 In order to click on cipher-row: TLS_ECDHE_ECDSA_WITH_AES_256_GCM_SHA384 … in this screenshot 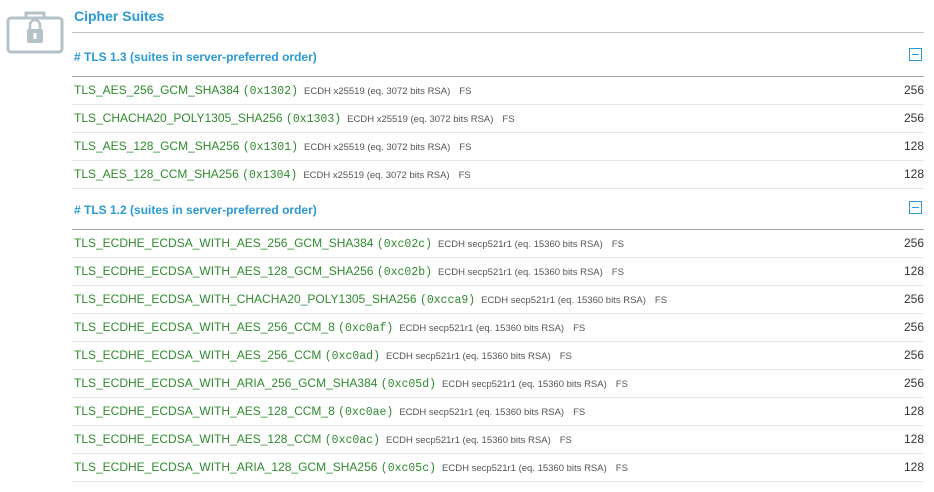, I will do `click(498, 244)`.